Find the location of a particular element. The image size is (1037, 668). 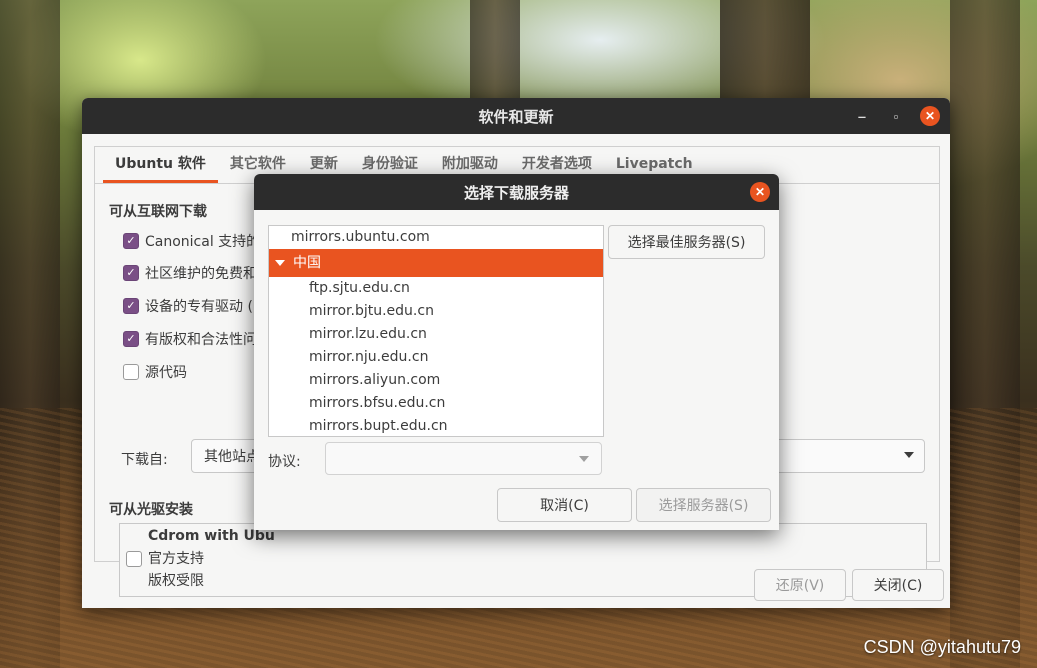

cancel-button: 取消(C) is located at coordinates (564, 505).